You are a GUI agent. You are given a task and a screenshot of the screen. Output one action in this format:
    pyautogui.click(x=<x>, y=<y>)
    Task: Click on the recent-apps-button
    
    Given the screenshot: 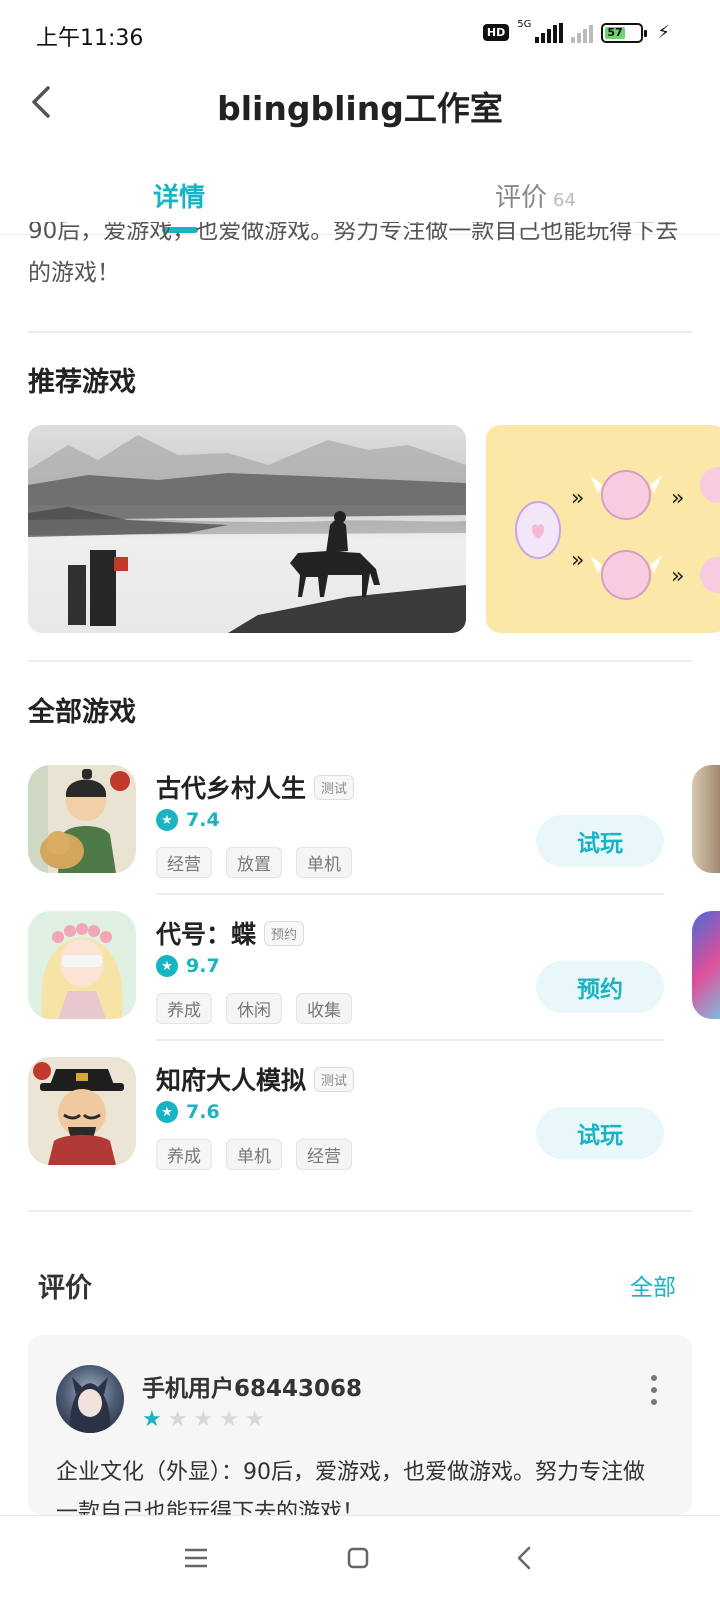 What is the action you would take?
    pyautogui.click(x=196, y=1558)
    